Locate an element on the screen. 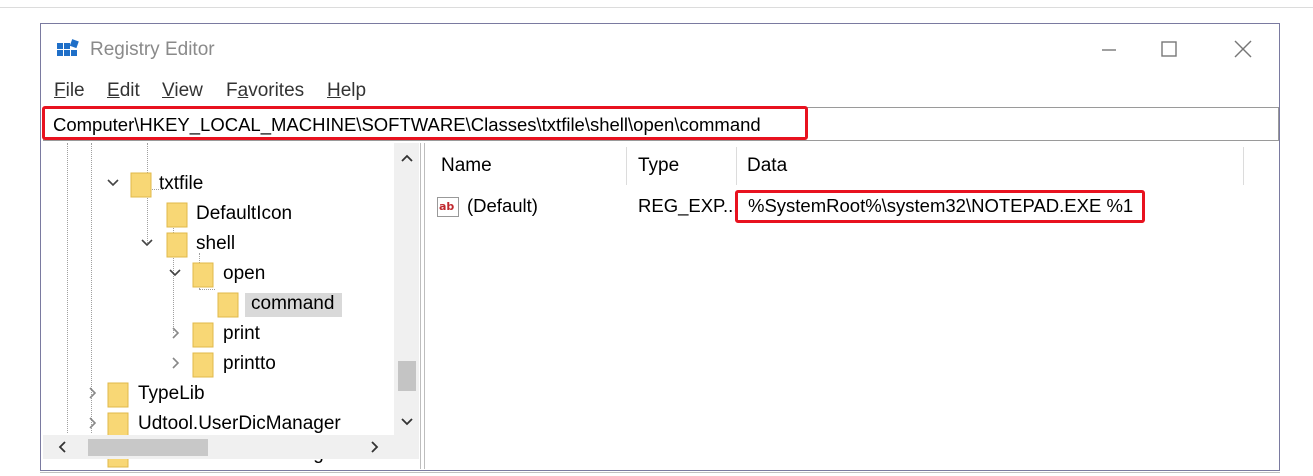 This screenshot has height=476, width=1313. tree-node-label: TypeLib is located at coordinates (171, 393).